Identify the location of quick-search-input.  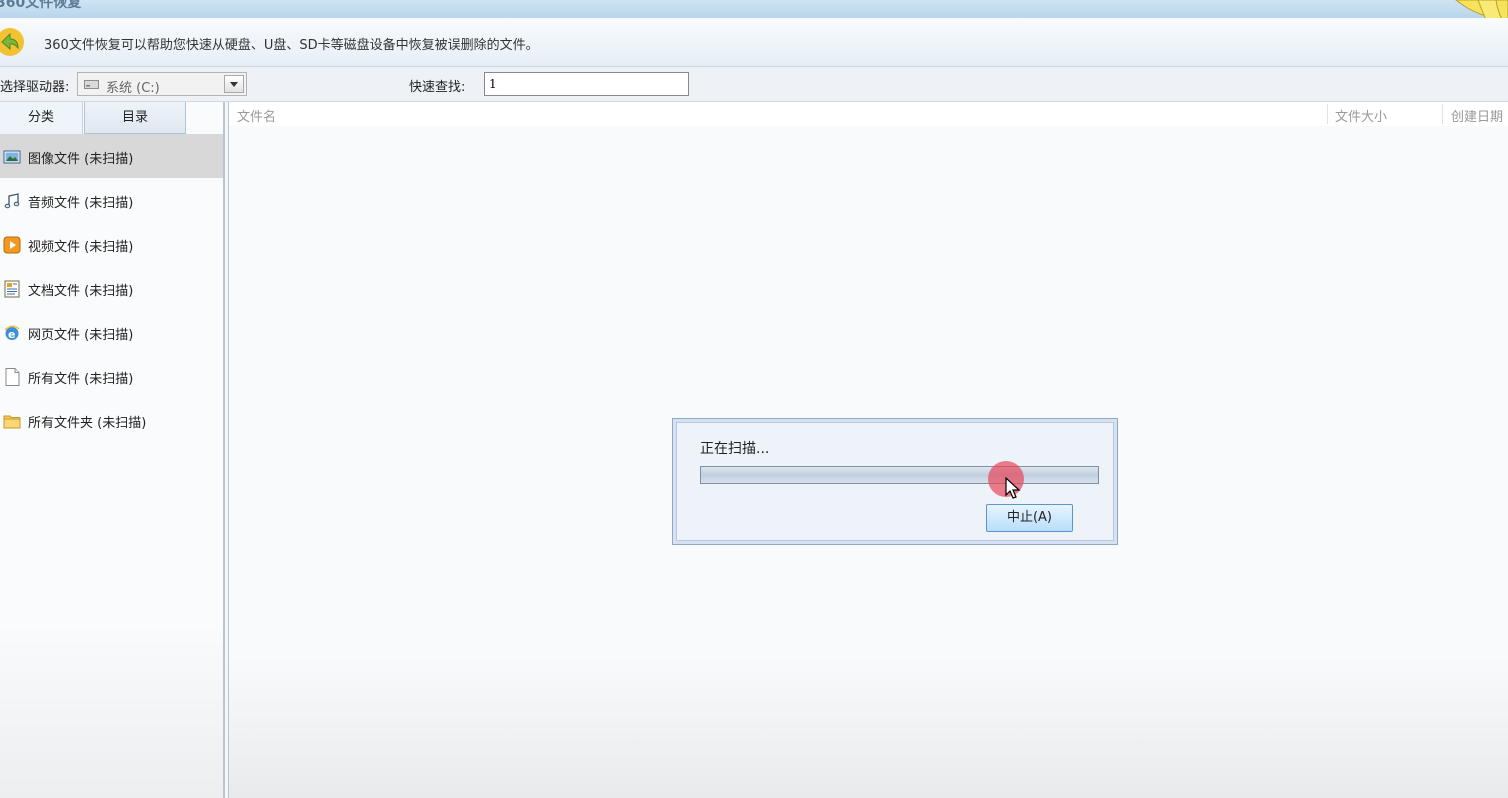
(586, 84).